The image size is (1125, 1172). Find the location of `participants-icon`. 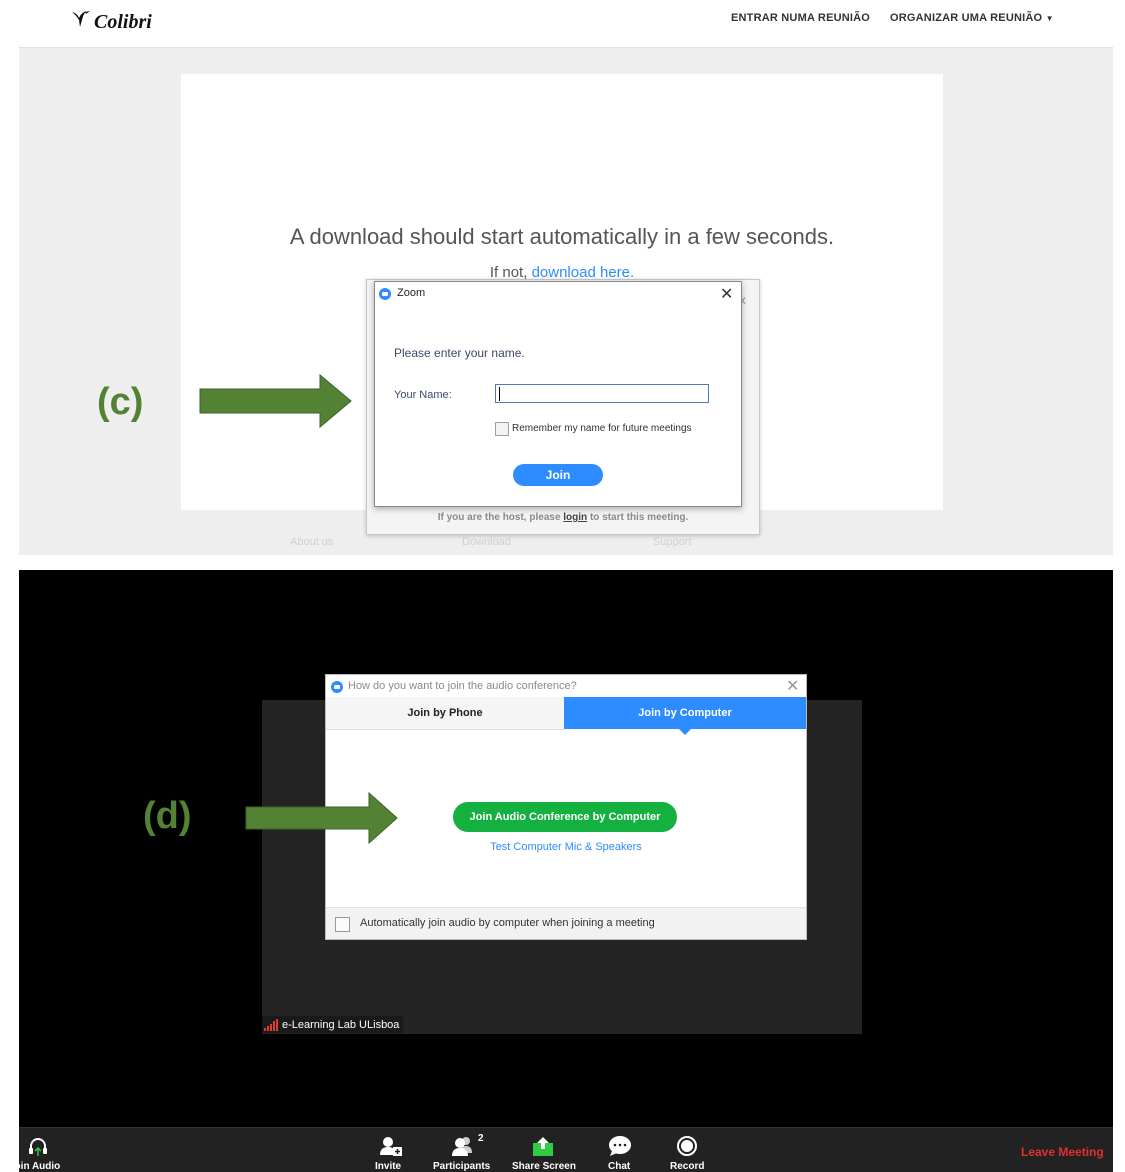

participants-icon is located at coordinates (462, 1146).